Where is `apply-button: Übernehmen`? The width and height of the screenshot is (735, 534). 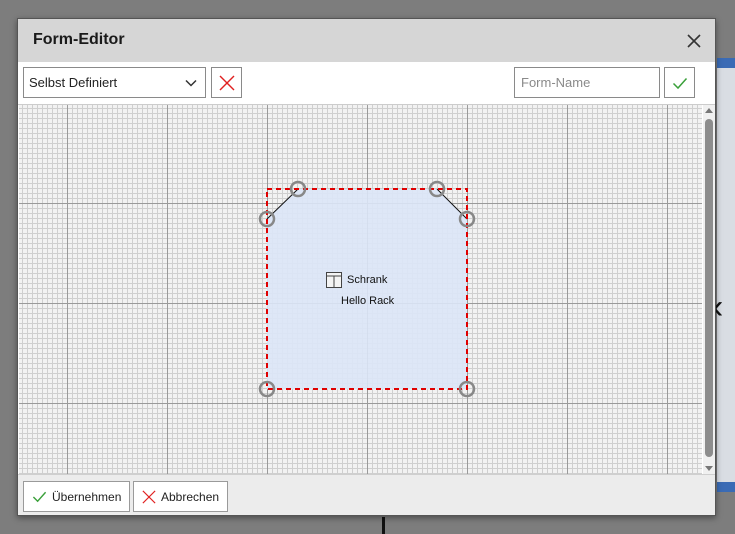 apply-button: Übernehmen is located at coordinates (77, 496).